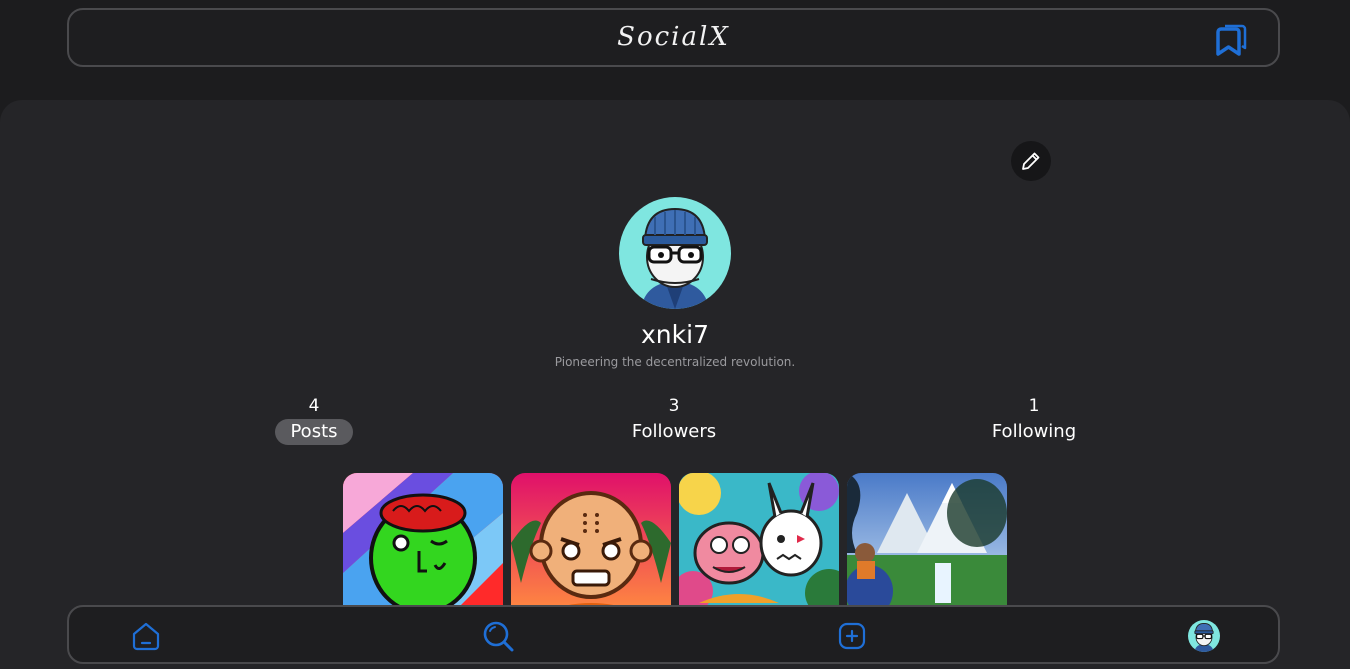 This screenshot has height=669, width=1350. Describe the element at coordinates (314, 406) in the screenshot. I see `stat-count: 4` at that location.